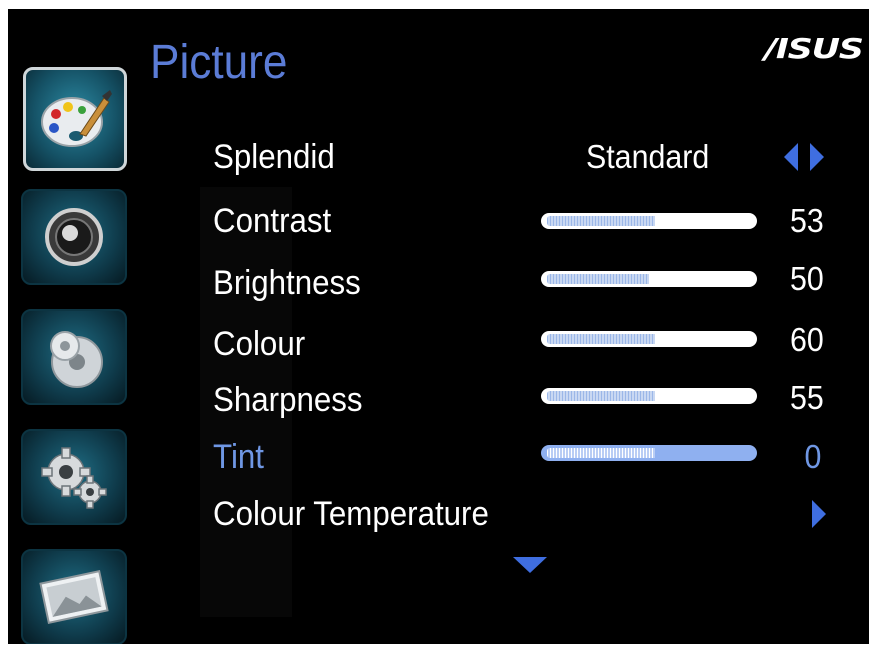  I want to click on image-frame-icon, so click(74, 597).